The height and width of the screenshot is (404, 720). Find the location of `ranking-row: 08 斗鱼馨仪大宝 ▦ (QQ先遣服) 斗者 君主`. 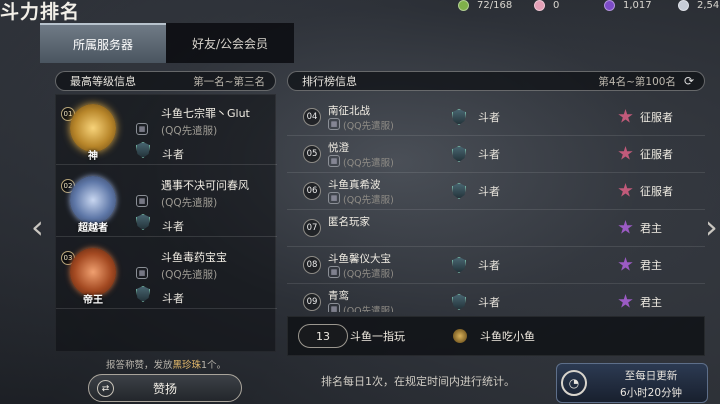

ranking-row: 08 斗鱼馨仪大宝 ▦ (QQ先遣服) 斗者 君主 is located at coordinates (496, 265).